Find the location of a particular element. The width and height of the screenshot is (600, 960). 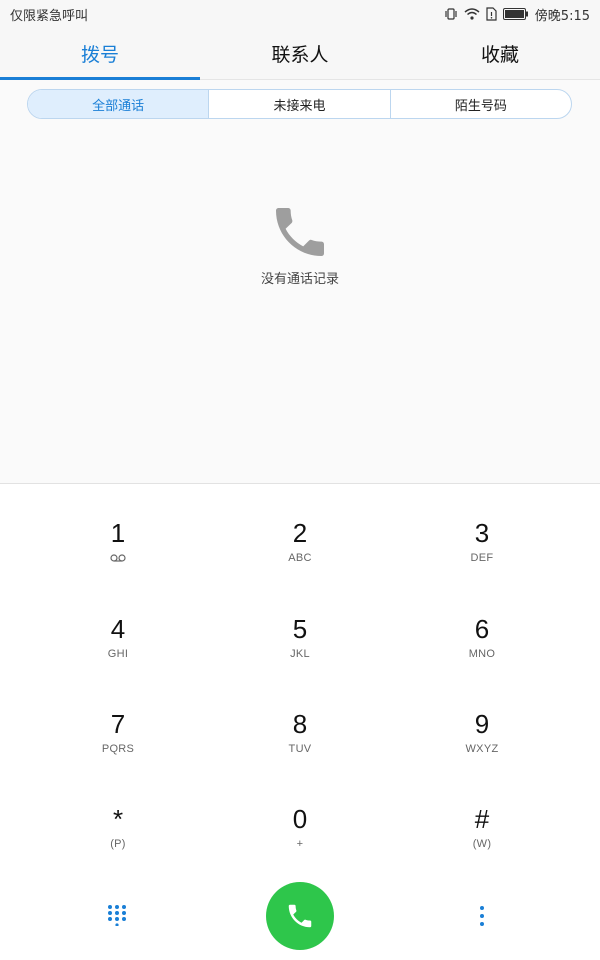

dialpad-grid-icon is located at coordinates (117, 915).